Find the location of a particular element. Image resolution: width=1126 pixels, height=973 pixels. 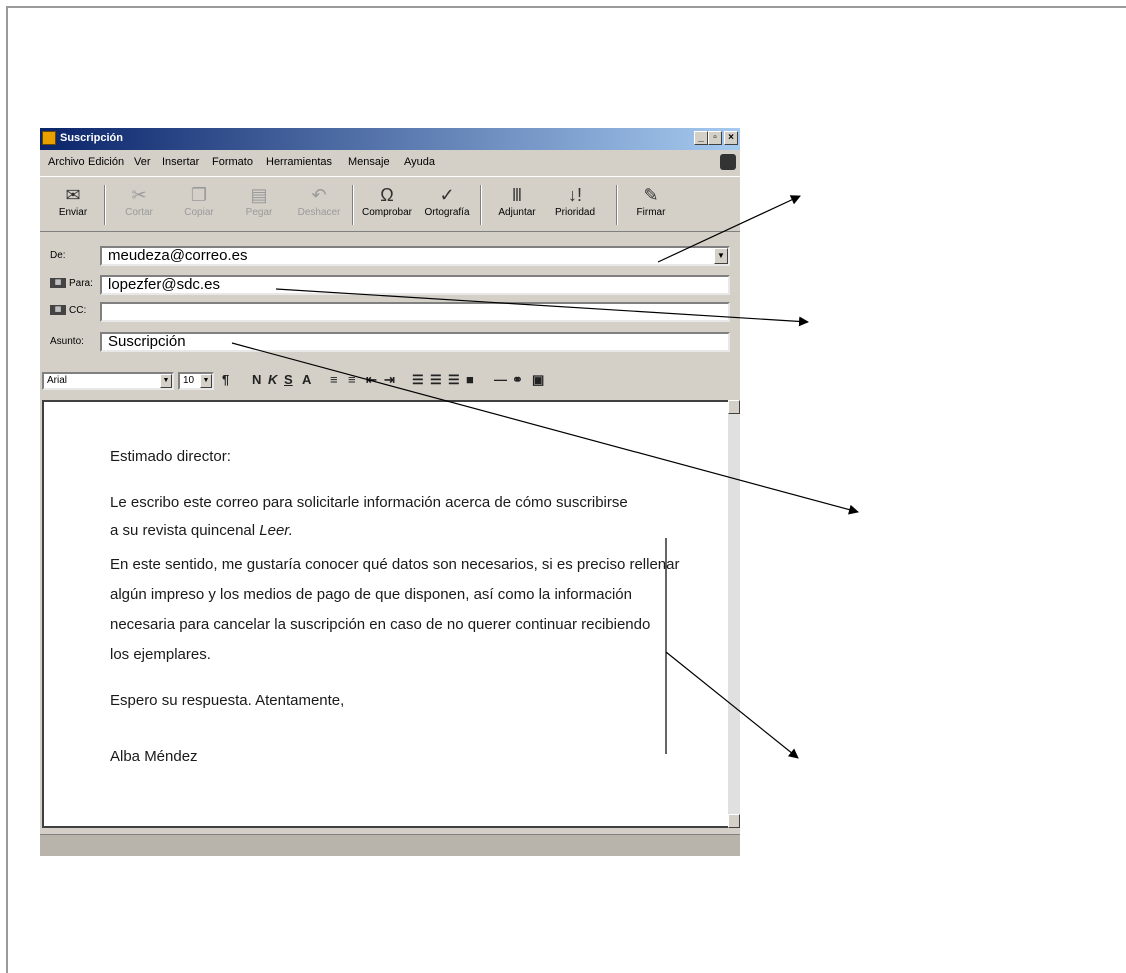

subject-field: Suscripción is located at coordinates (415, 342).